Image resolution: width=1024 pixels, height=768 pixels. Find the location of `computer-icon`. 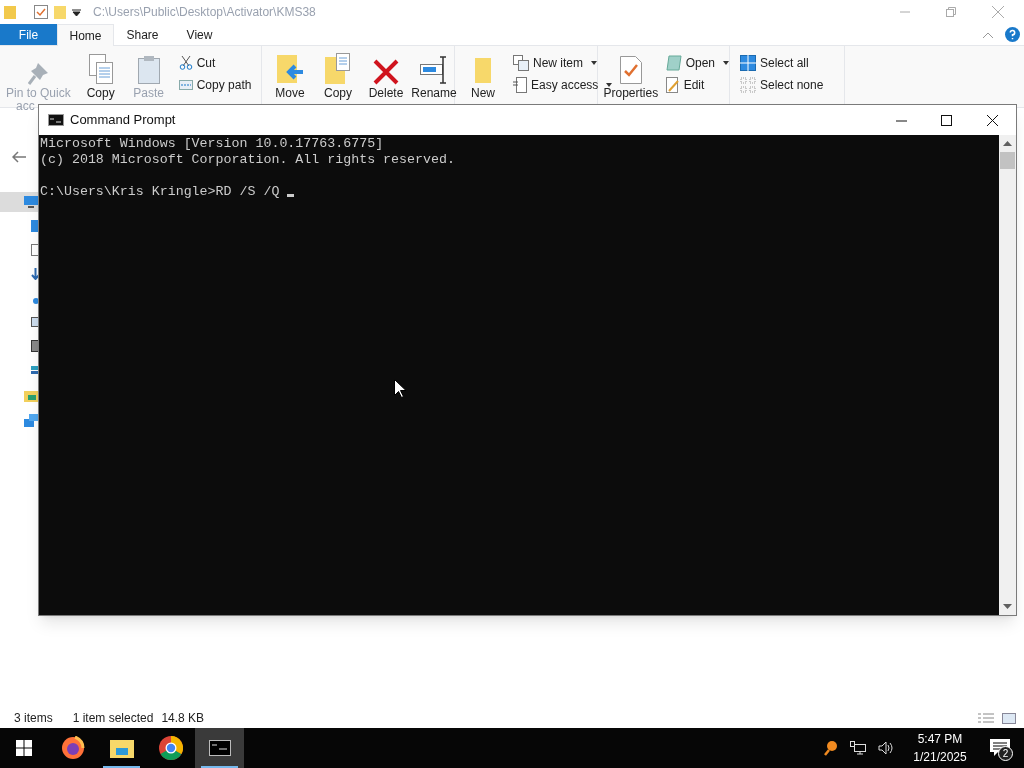

computer-icon is located at coordinates (31, 202).